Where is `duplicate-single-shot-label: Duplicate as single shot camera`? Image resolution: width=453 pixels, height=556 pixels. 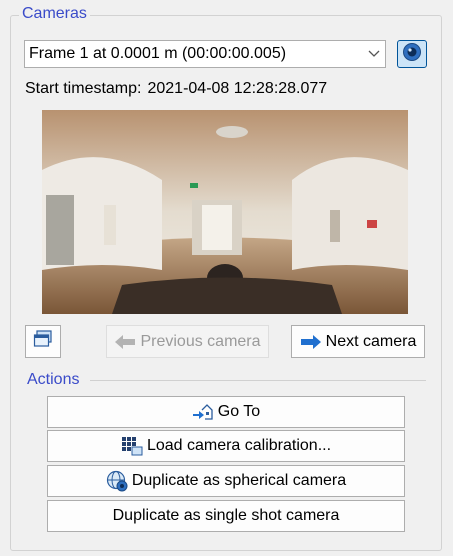 duplicate-single-shot-label: Duplicate as single shot camera is located at coordinates (226, 515).